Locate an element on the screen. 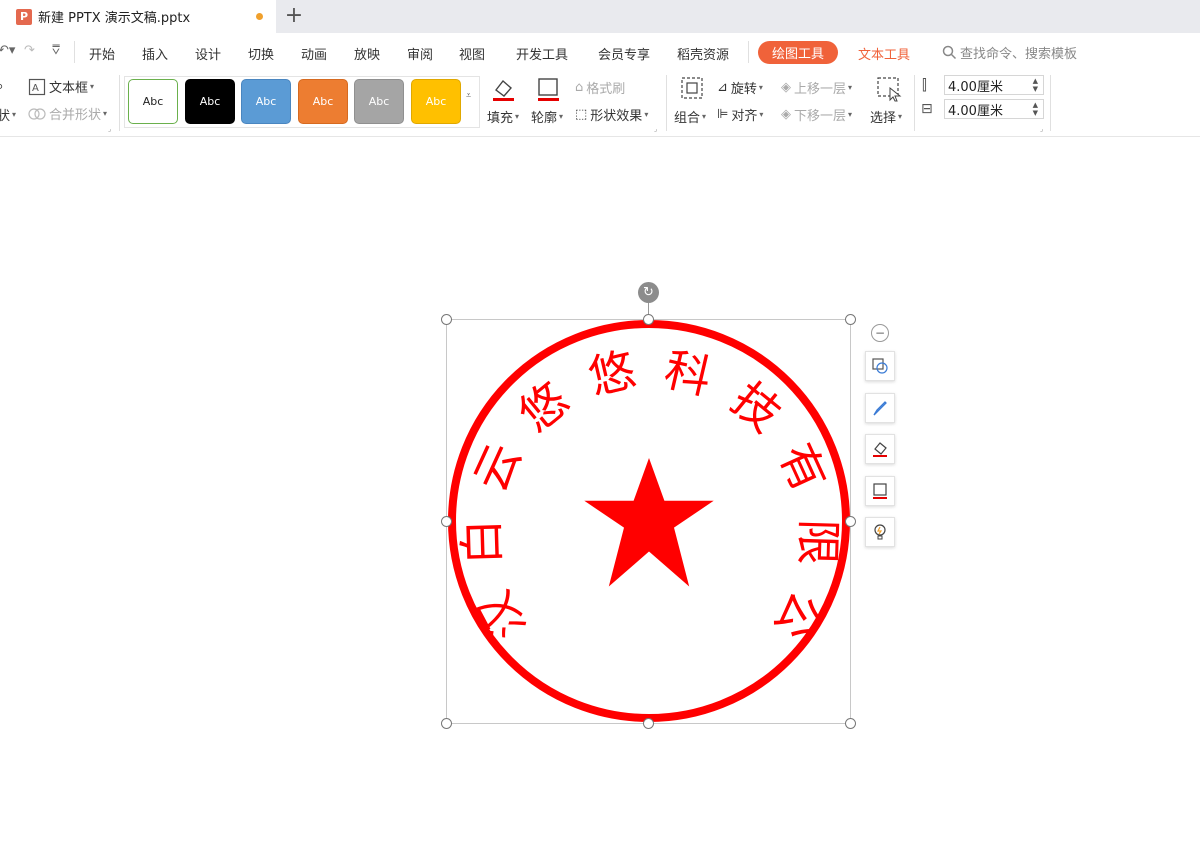 The image size is (1200, 845). text-box-button: A 文本框 ▾ is located at coordinates (61, 86).